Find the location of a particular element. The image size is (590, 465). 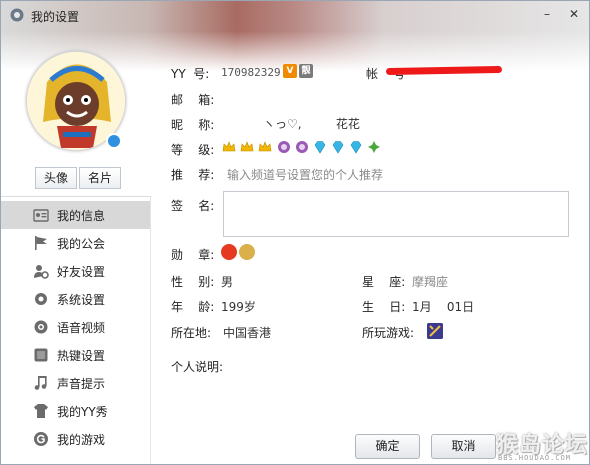

sidebar-item-yy-show: 我的YY秀 is located at coordinates (76, 411).